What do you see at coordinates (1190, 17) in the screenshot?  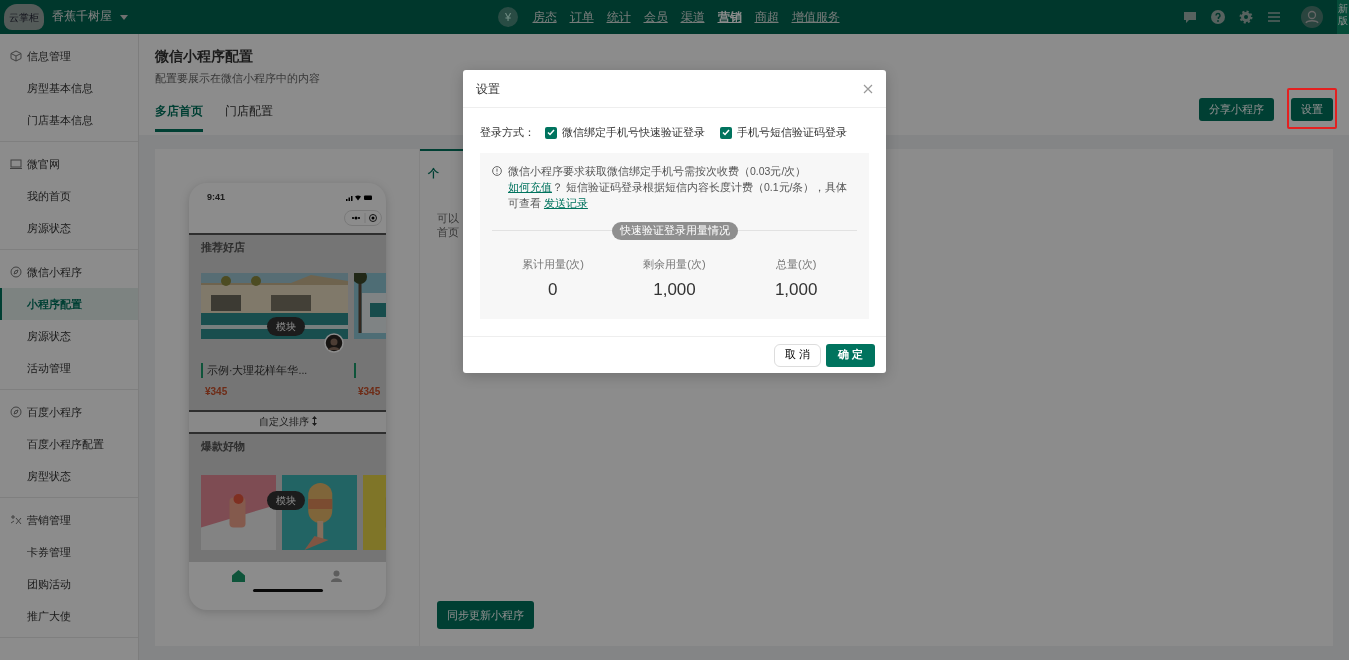 I see `chat-icon` at bounding box center [1190, 17].